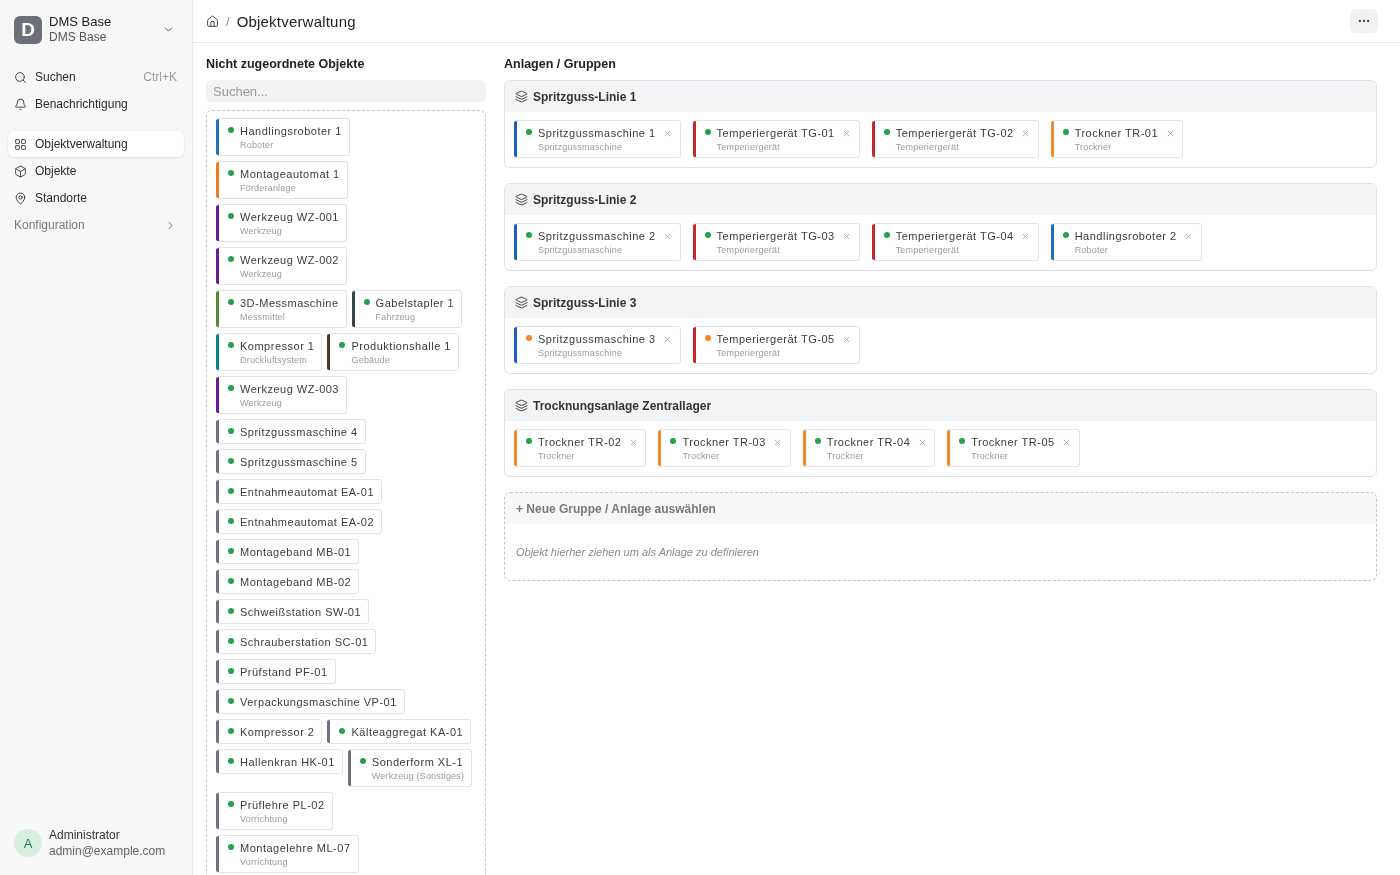  What do you see at coordinates (580, 147) in the screenshot?
I see `object-type: Spritzgussmaschine` at bounding box center [580, 147].